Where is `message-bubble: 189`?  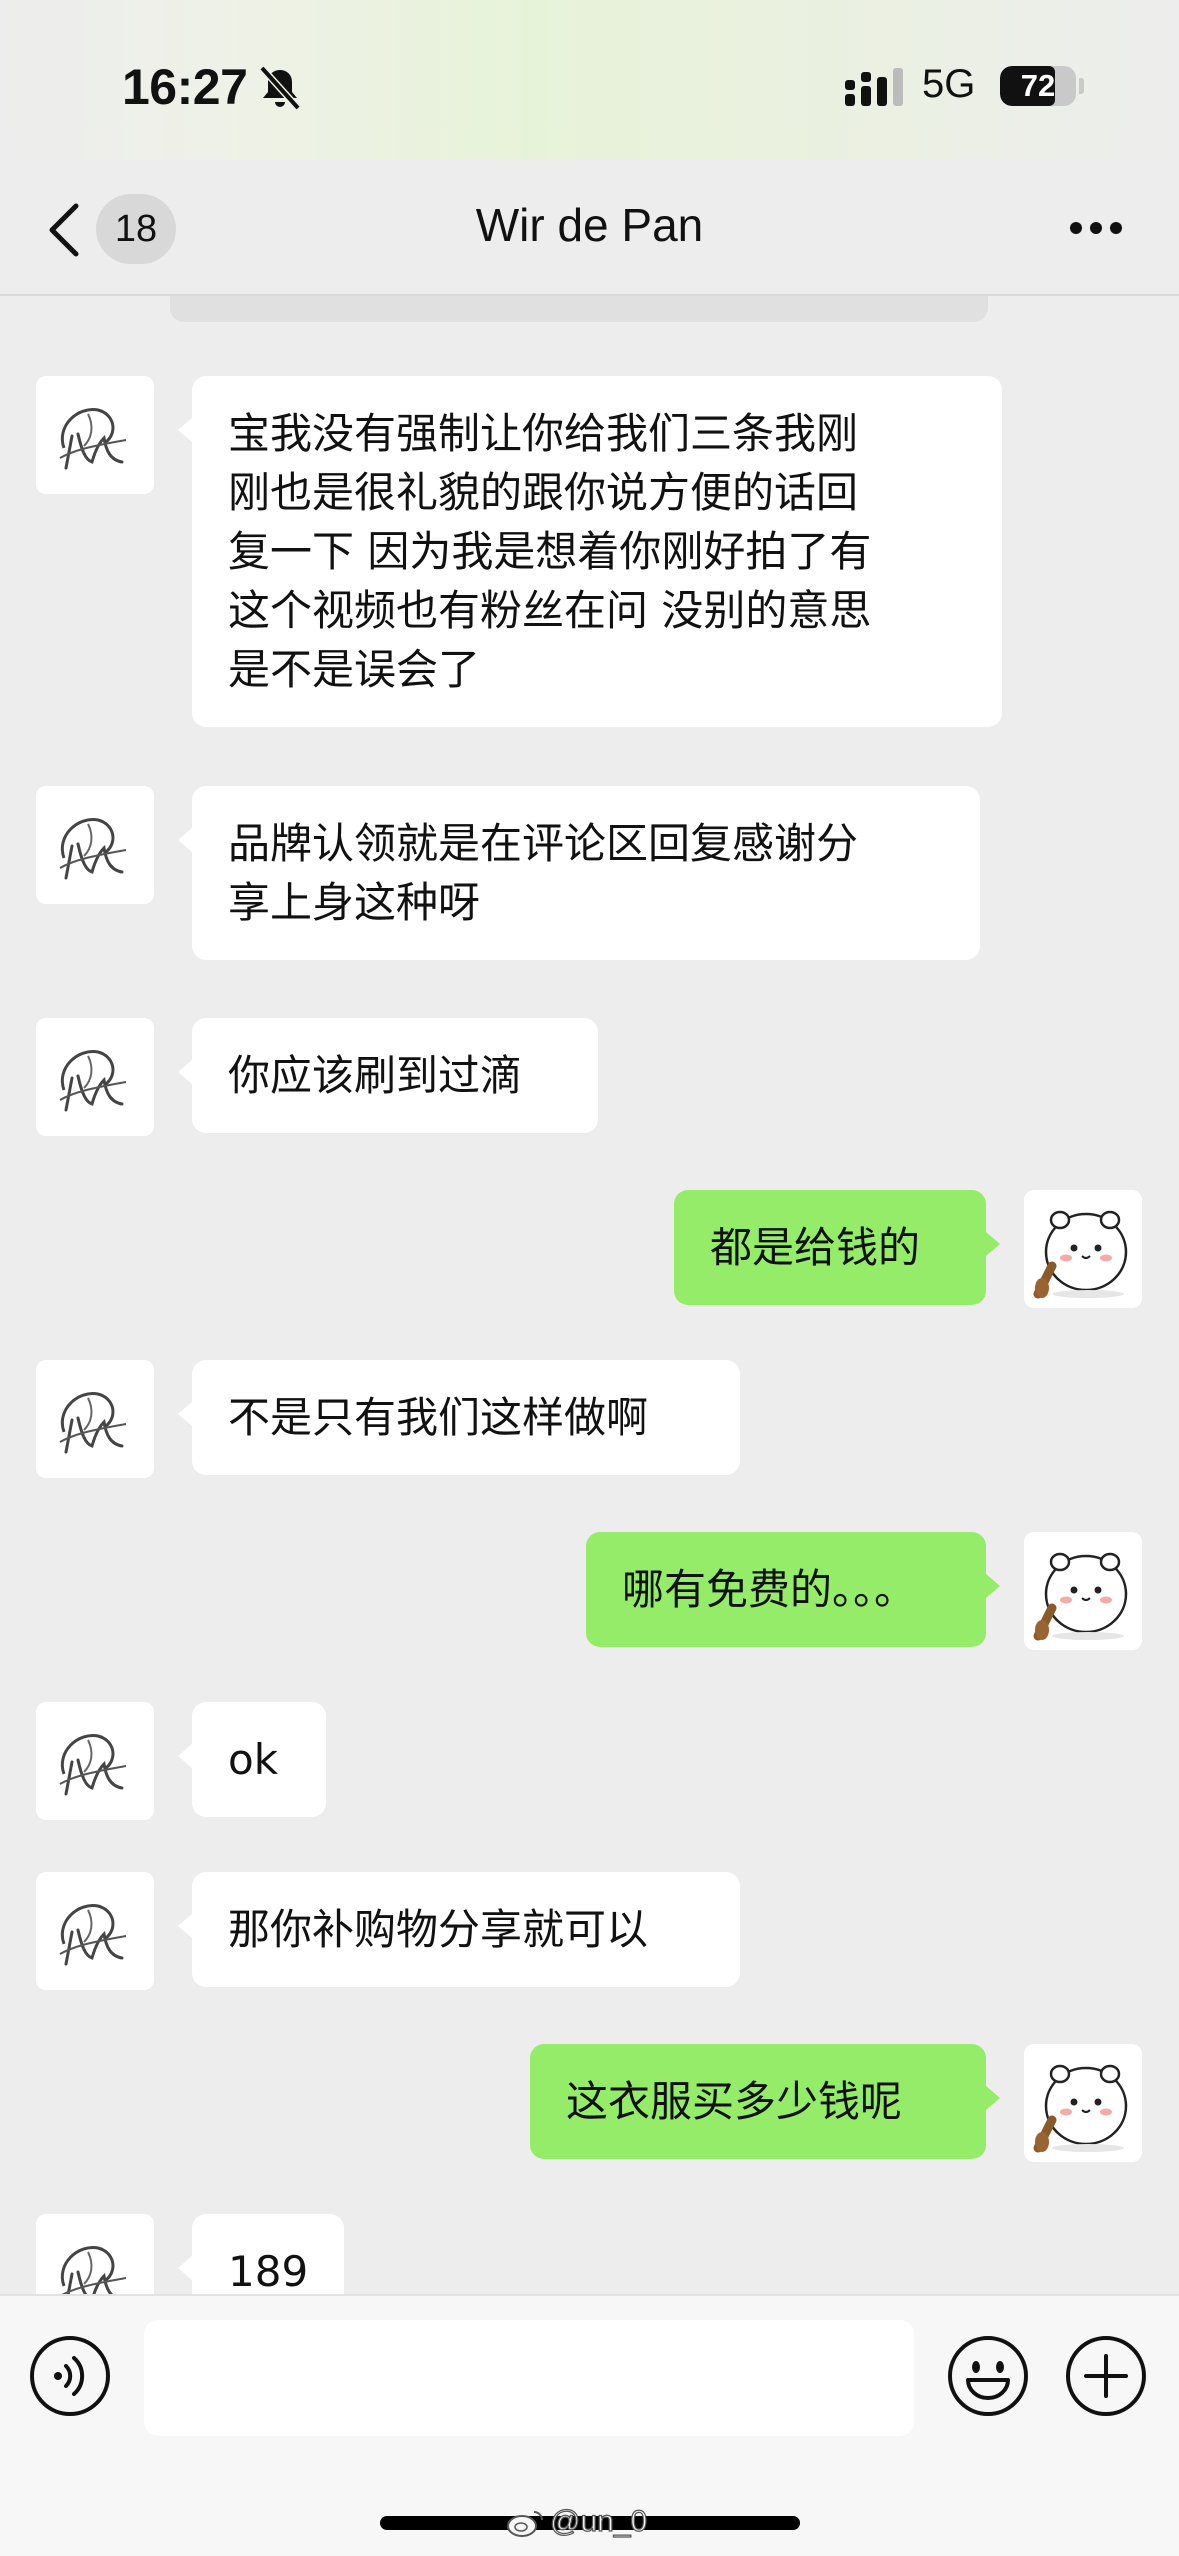 message-bubble: 189 is located at coordinates (261, 2254).